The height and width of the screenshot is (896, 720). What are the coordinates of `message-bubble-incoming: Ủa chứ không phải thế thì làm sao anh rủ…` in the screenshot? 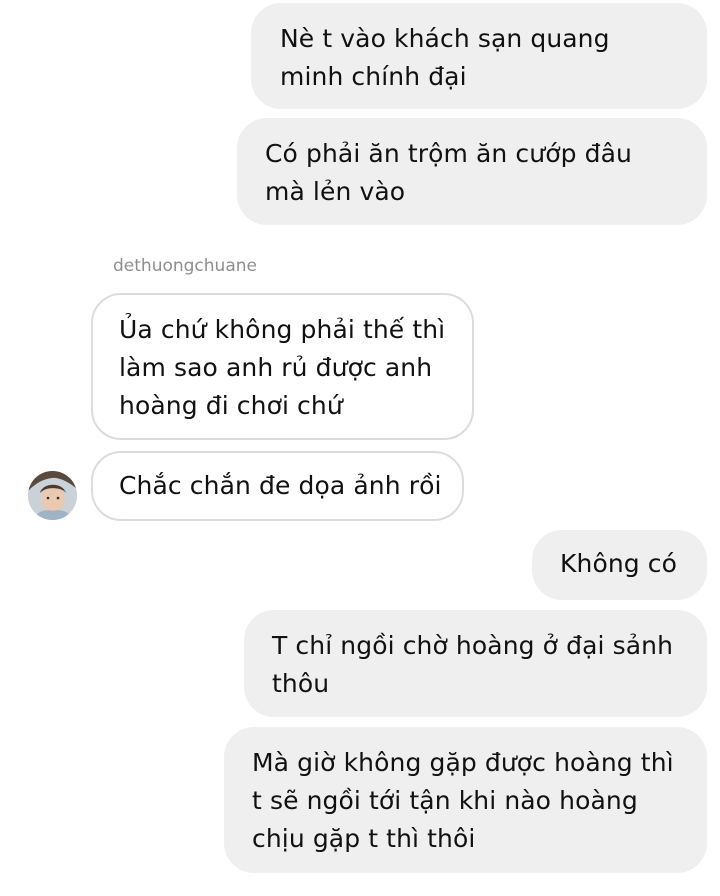 It's located at (282, 366).